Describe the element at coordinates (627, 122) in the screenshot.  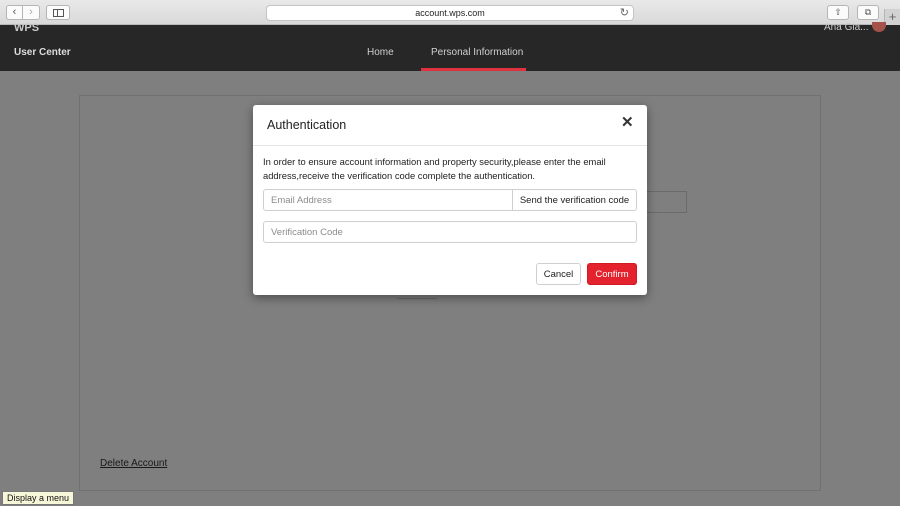
I see `close-icon: ✕` at that location.